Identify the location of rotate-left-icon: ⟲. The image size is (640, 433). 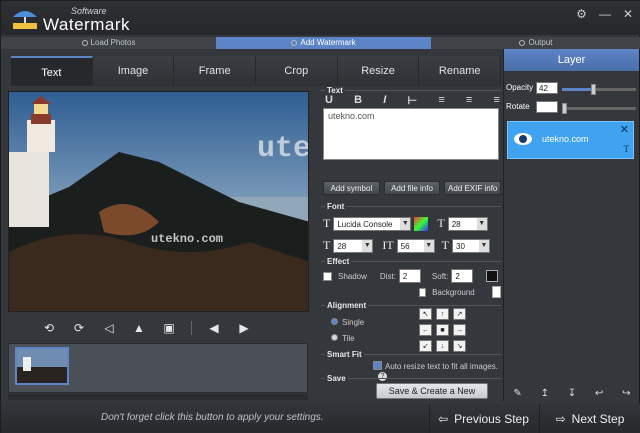
(49, 328).